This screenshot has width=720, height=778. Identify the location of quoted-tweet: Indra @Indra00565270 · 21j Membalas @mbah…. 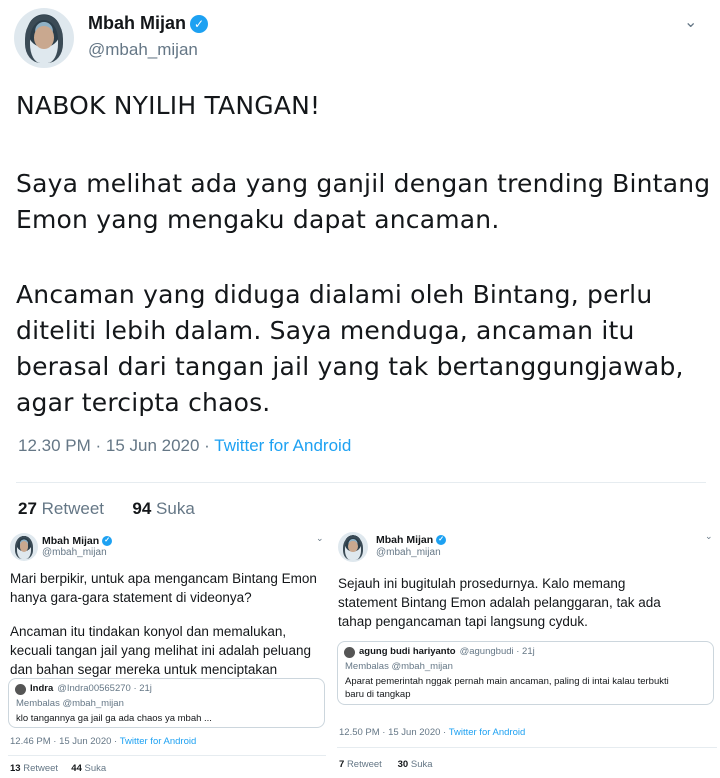
(166, 703).